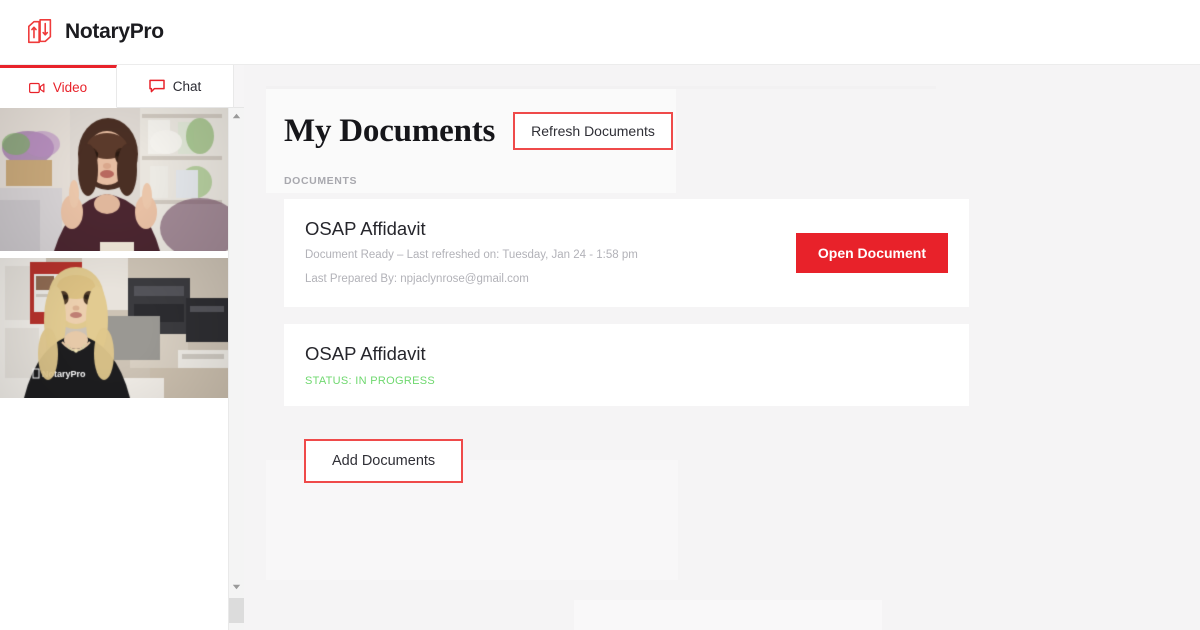 This screenshot has width=1200, height=630. What do you see at coordinates (40, 31) in the screenshot?
I see `notarypro-documents-logo-icon` at bounding box center [40, 31].